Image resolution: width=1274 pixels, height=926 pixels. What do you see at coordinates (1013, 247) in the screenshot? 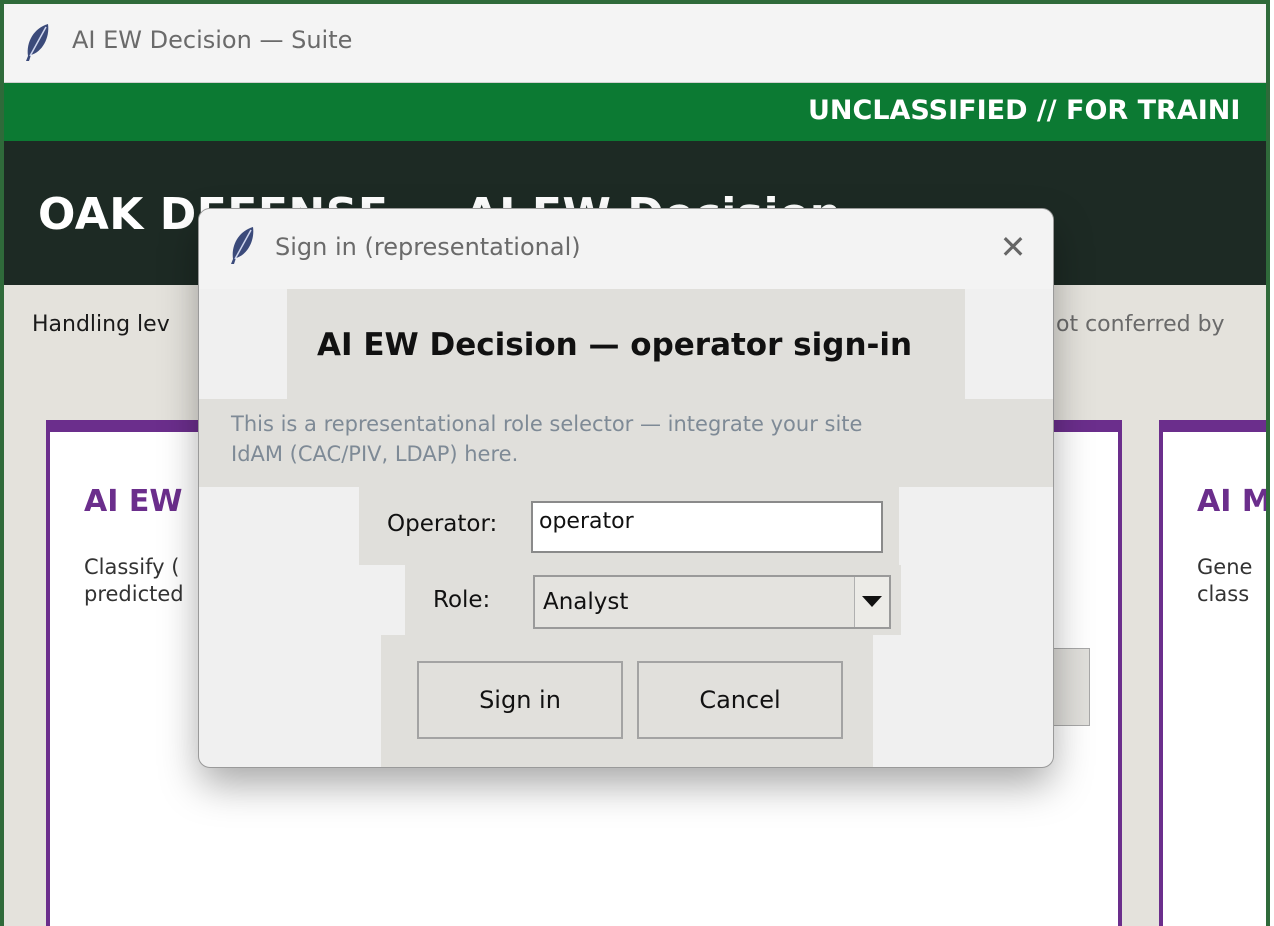
I see `close-icon: ✕` at bounding box center [1013, 247].